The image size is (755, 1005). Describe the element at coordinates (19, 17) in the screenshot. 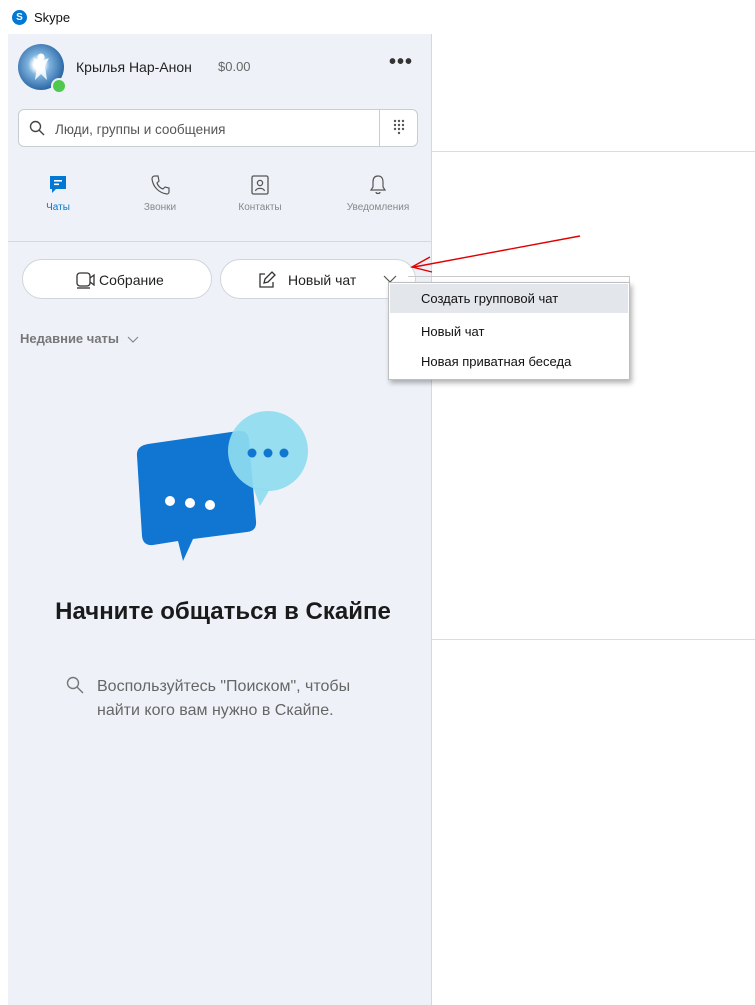

I see `skype-logo-icon: S` at that location.